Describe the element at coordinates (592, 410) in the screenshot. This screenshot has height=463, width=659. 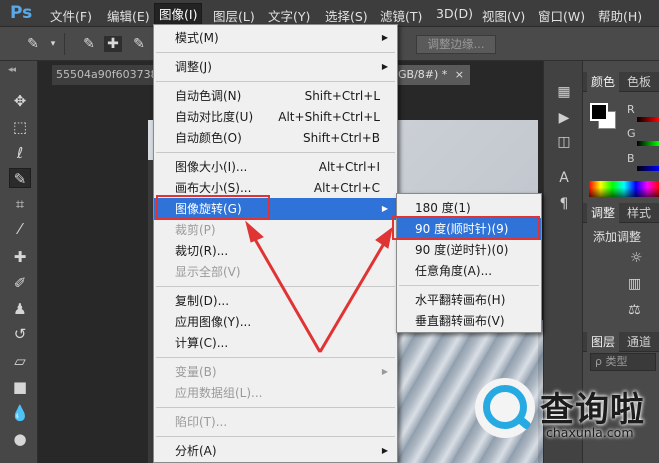
I see `watermark-text: 查询啦` at that location.